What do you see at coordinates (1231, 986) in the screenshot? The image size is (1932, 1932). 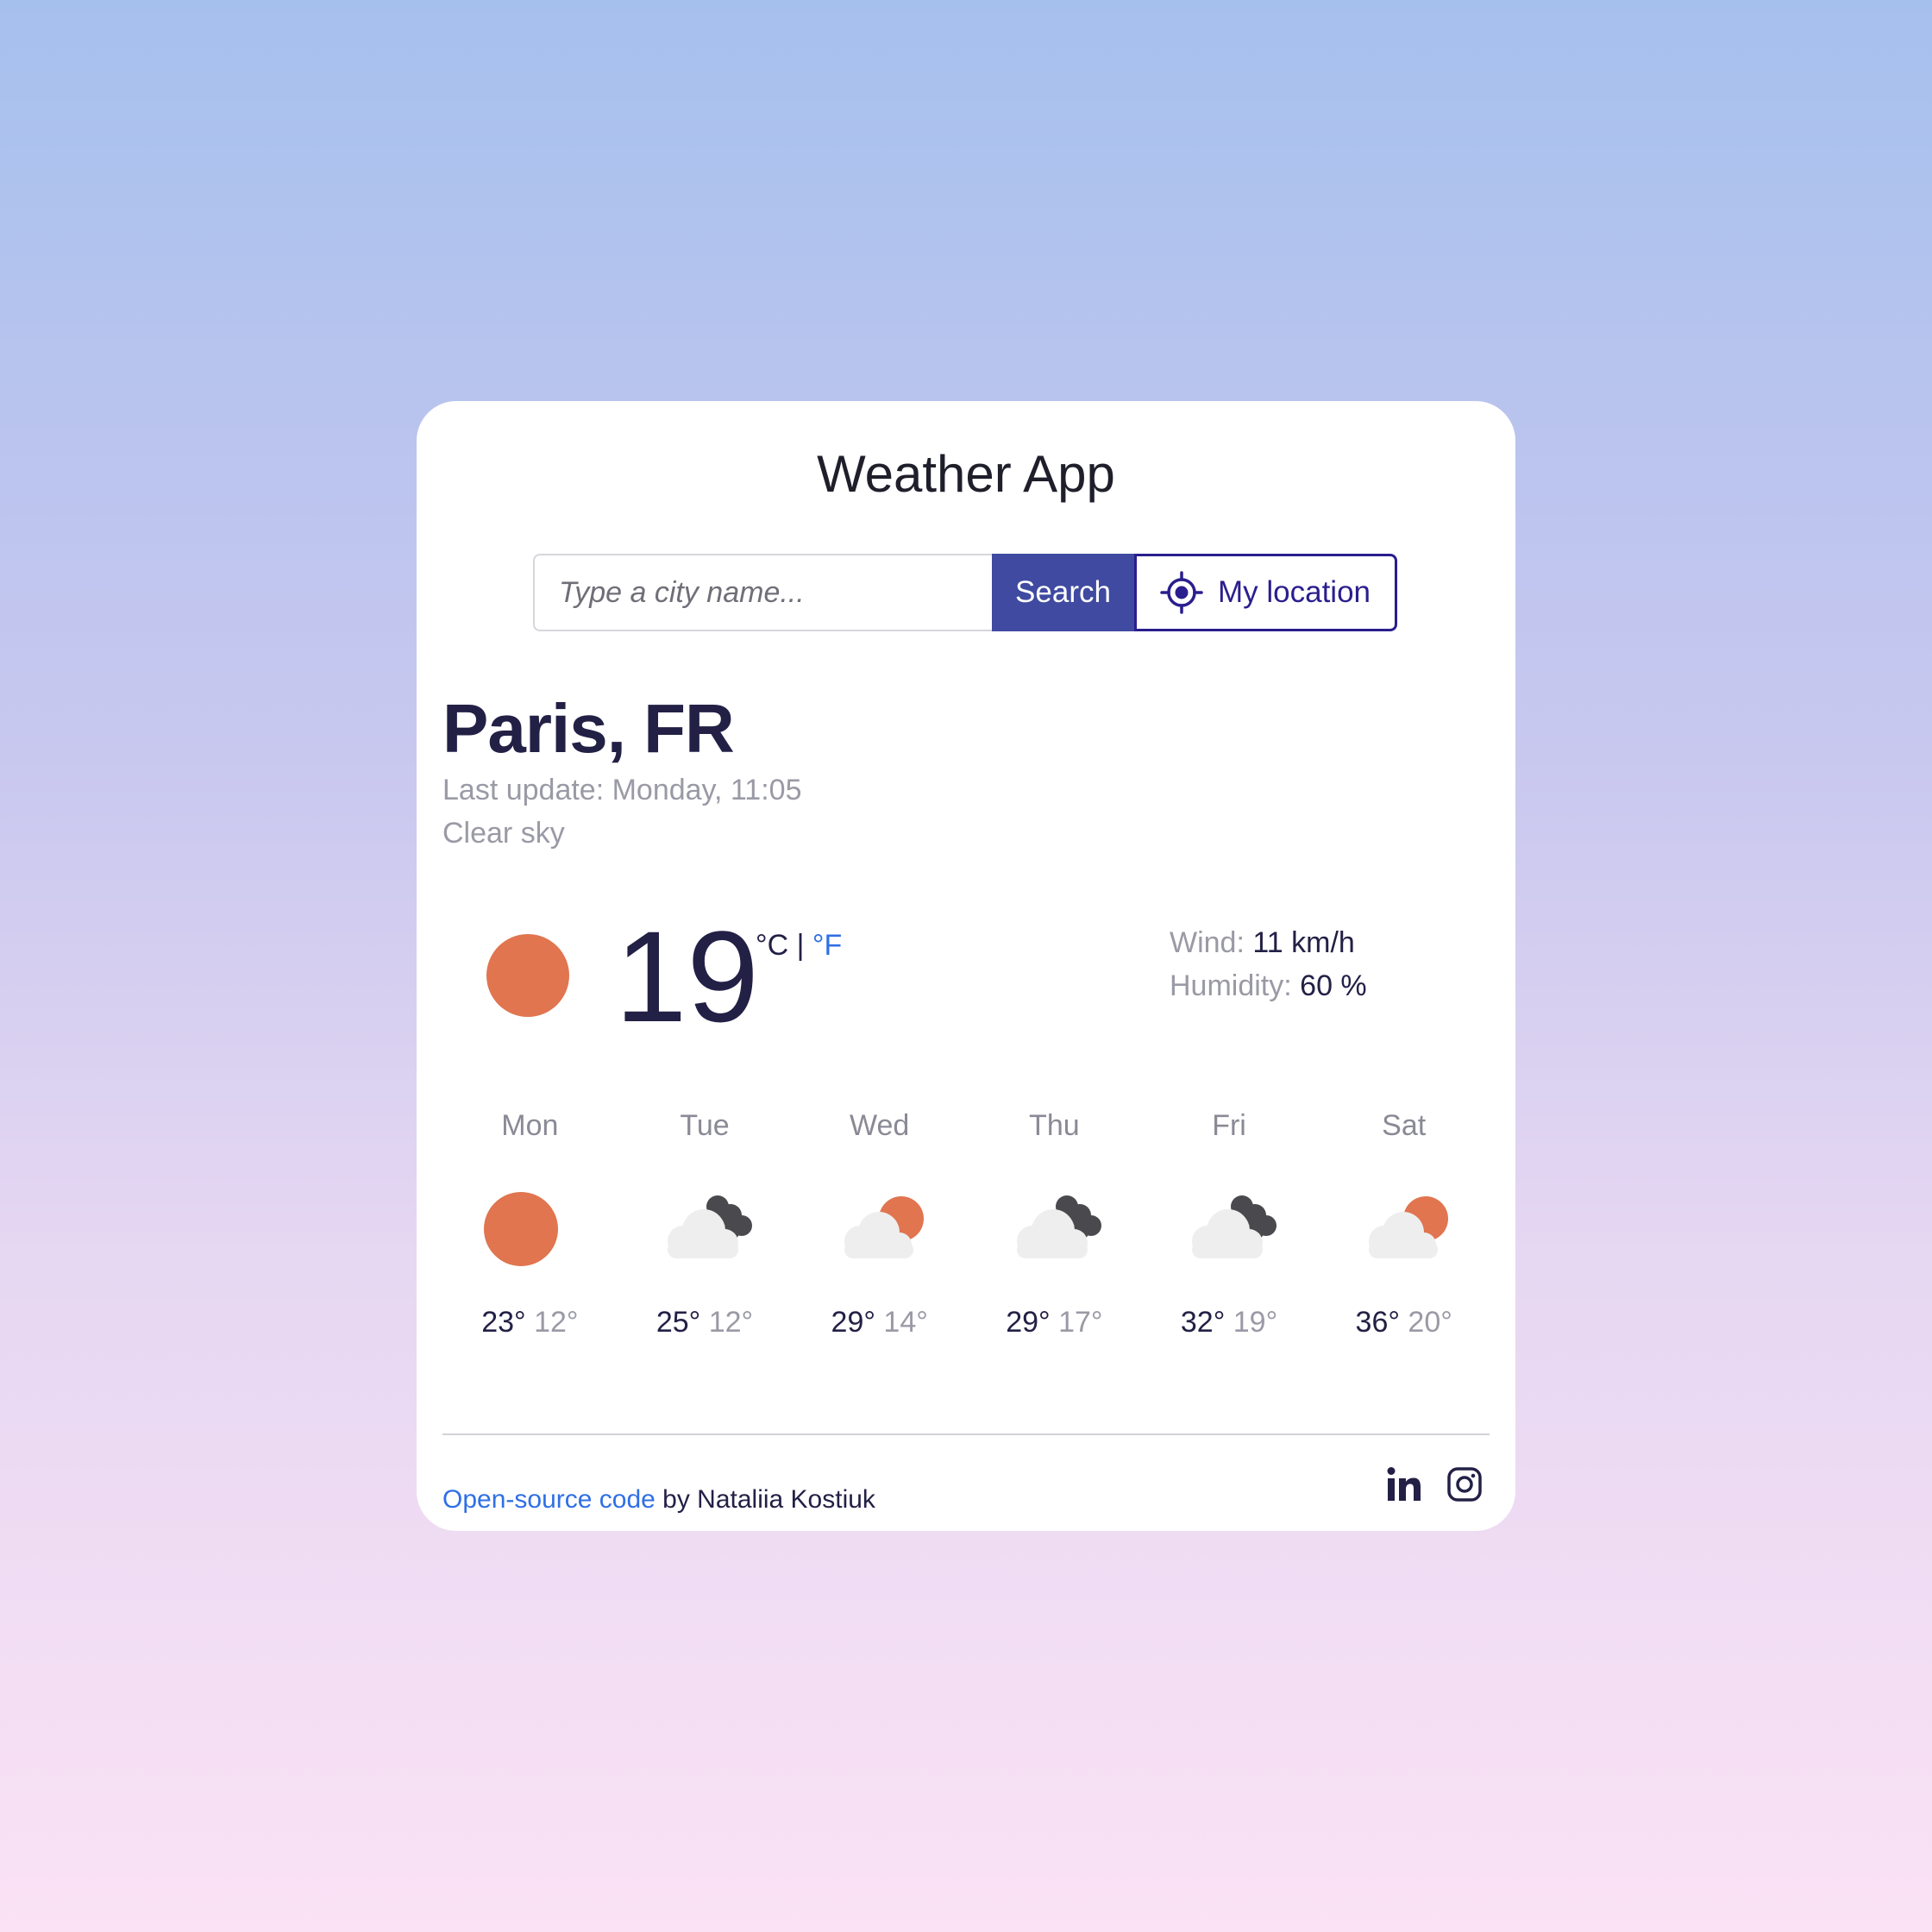 I see `humidity-label: Humidity:` at bounding box center [1231, 986].